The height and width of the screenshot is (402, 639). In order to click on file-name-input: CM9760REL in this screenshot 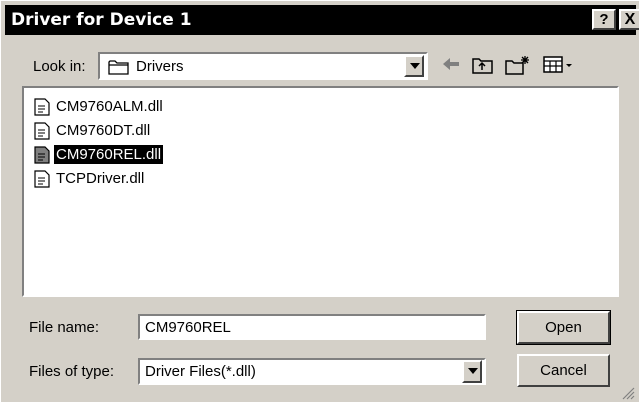, I will do `click(312, 327)`.